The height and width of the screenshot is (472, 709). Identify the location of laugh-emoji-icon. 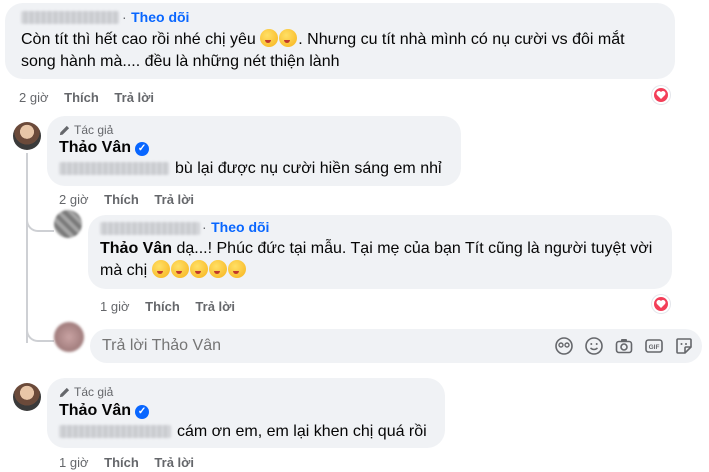
(288, 38).